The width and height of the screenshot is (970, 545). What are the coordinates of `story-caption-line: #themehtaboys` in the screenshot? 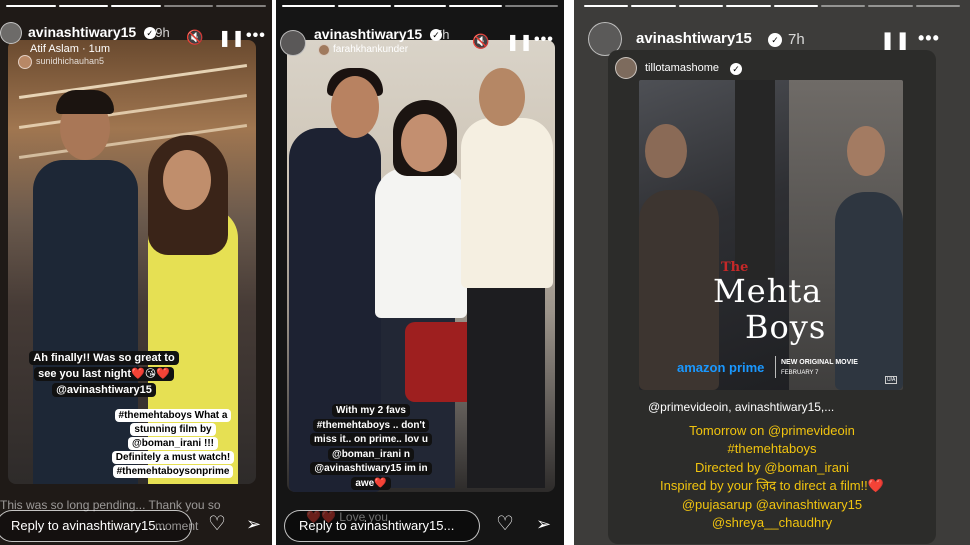 It's located at (772, 448).